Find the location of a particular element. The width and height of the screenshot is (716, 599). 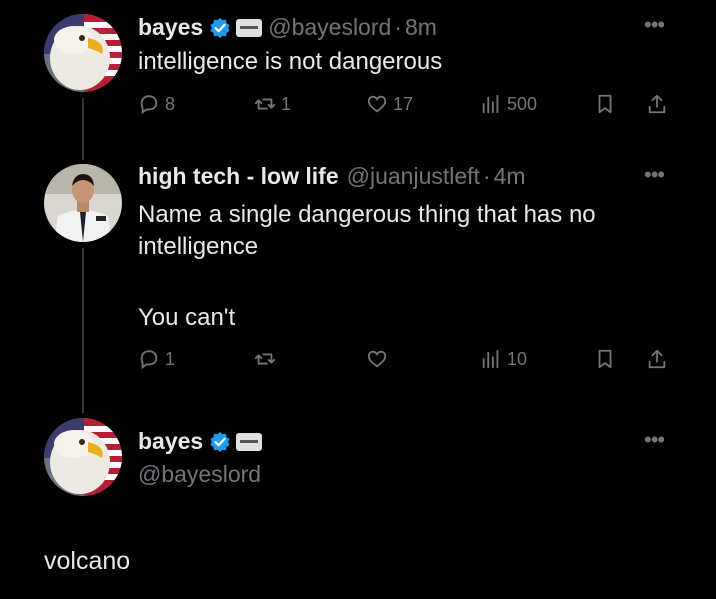

tweet-header: high tech - low life @juanjustleft · 4m is located at coordinates (332, 176).